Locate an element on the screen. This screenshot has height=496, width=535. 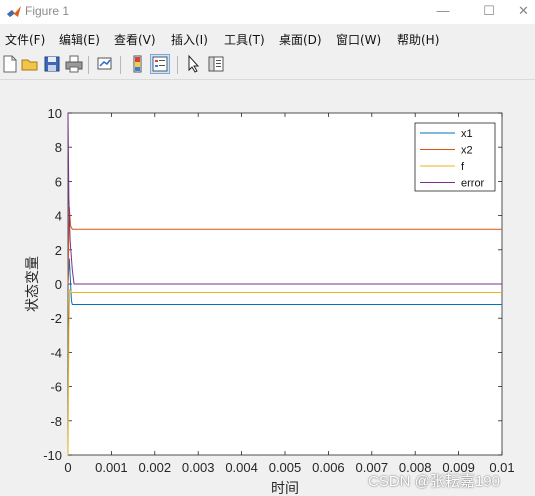
print-icon is located at coordinates (74, 64).